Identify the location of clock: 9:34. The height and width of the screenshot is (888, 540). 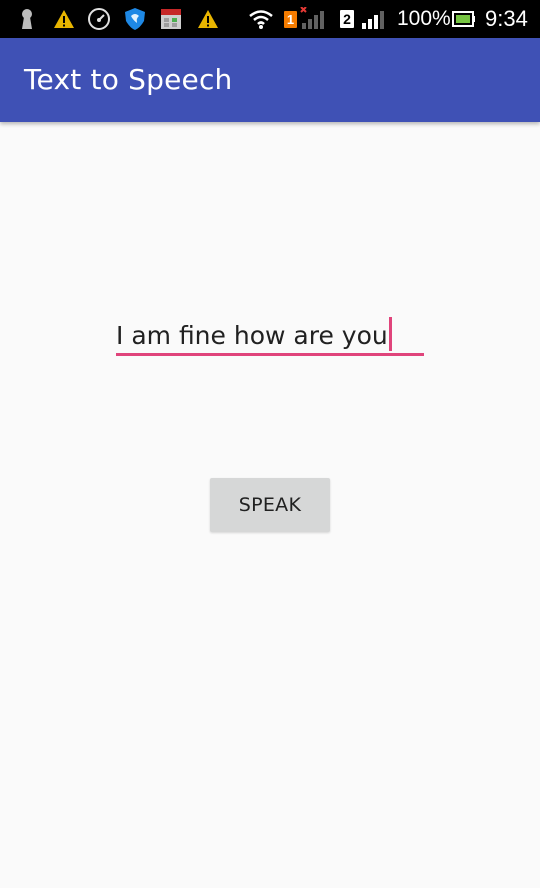
(506, 18).